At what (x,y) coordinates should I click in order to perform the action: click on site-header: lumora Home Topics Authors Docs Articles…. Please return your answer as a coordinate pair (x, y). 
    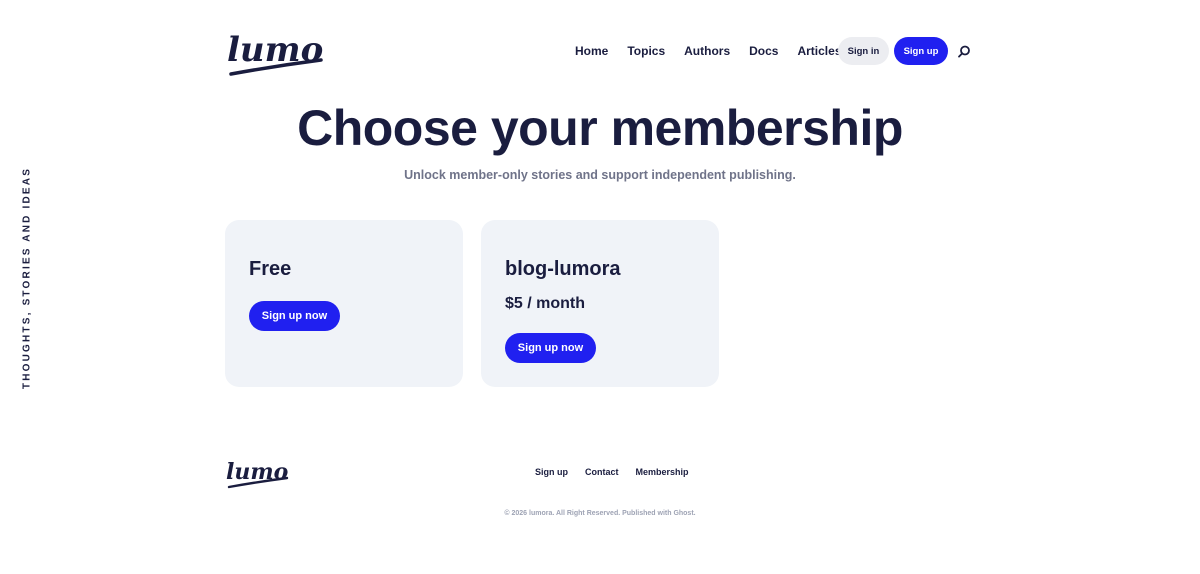
    Looking at the image, I should click on (600, 55).